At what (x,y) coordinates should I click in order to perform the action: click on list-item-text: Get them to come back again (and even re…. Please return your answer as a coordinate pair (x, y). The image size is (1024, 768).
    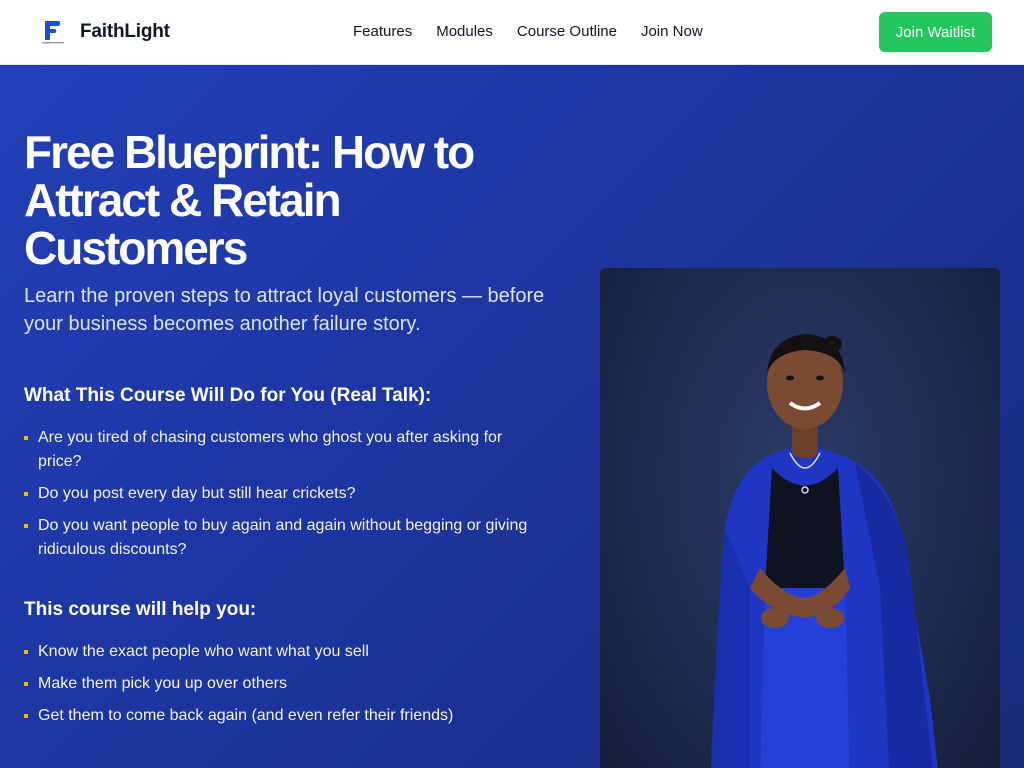
    Looking at the image, I should click on (246, 715).